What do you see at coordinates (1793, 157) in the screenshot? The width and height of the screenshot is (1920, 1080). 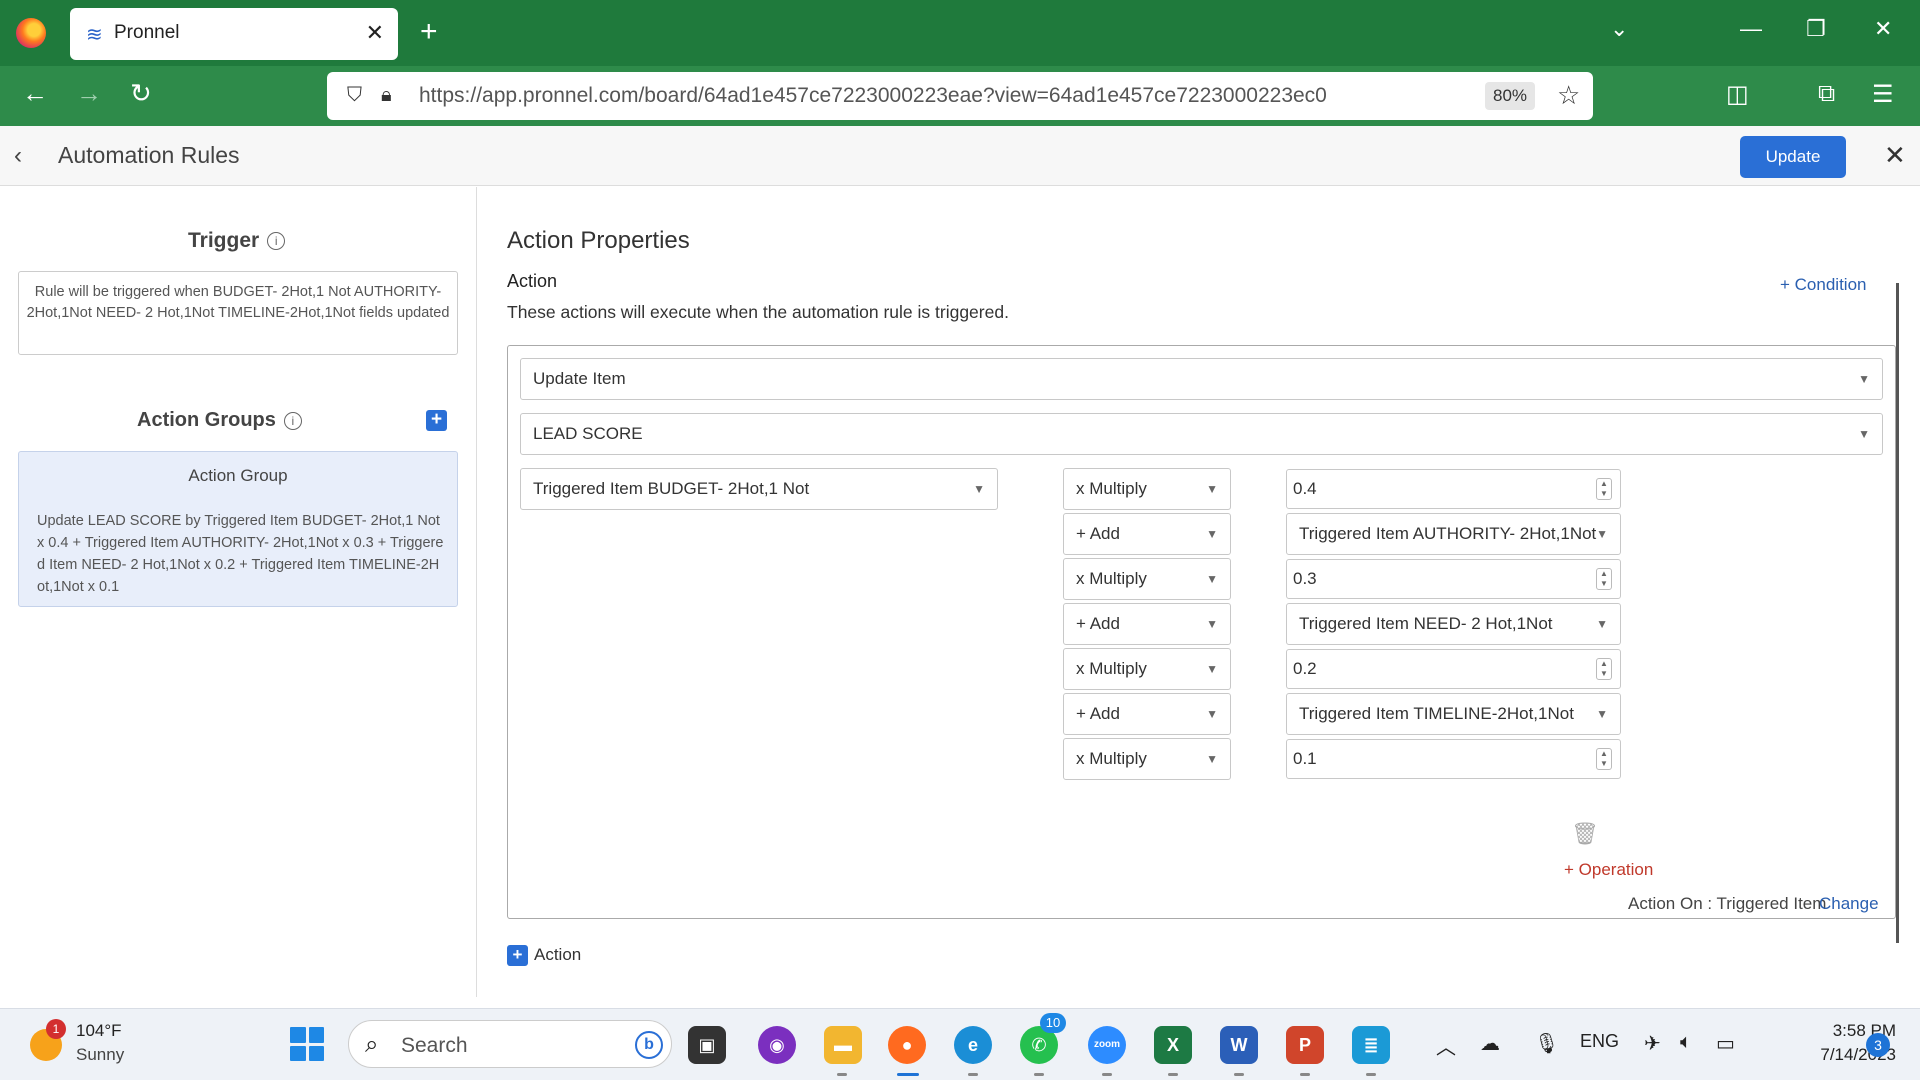 I see `update-button: Update` at bounding box center [1793, 157].